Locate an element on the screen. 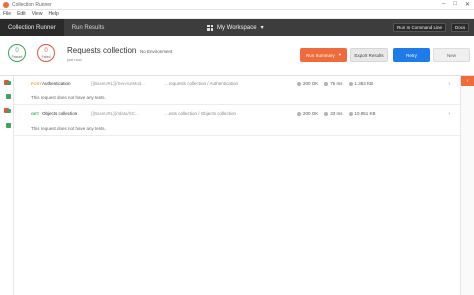 This screenshot has height=295, width=474. environment-label: No Environment is located at coordinates (156, 51).